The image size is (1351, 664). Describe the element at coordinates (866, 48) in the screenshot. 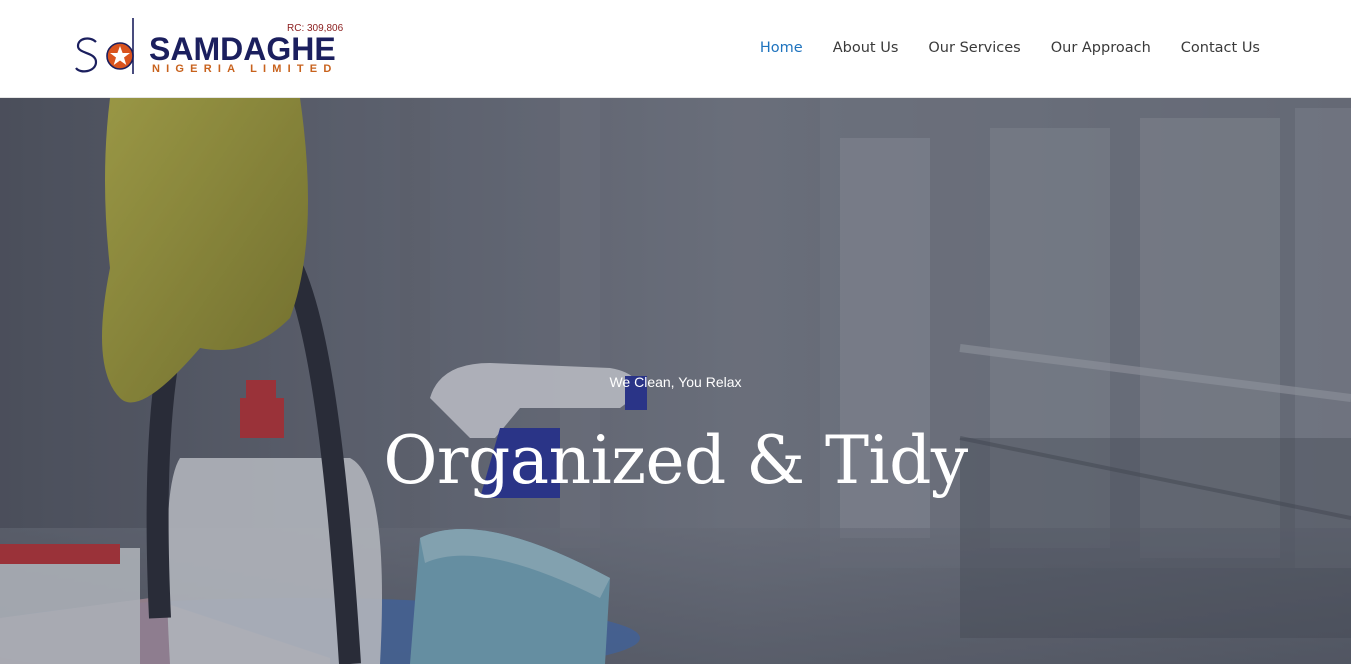

I see `nav-item-about-us: About Us` at that location.